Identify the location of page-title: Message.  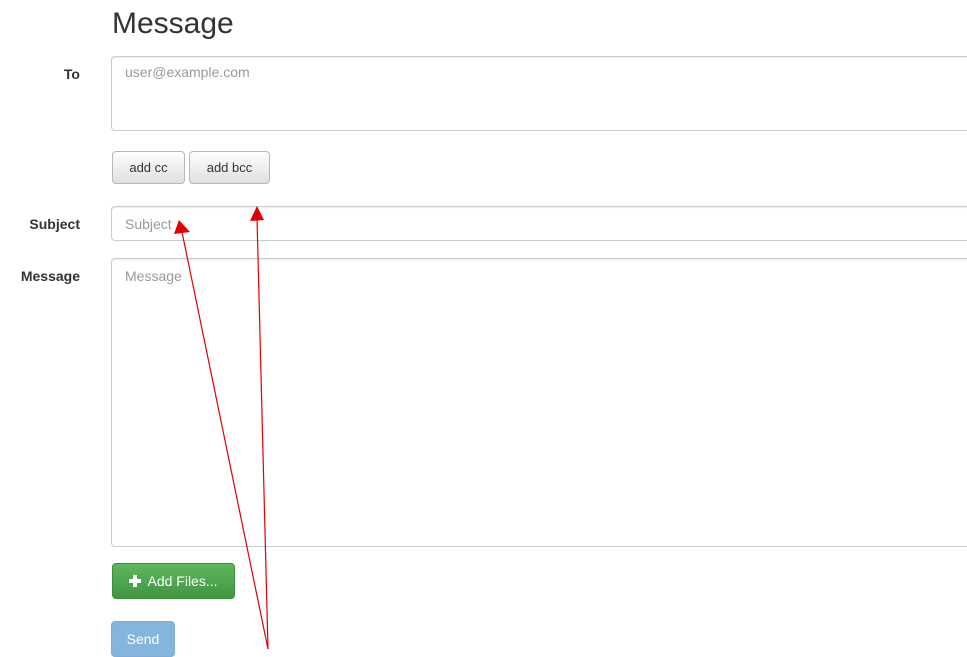
(173, 23).